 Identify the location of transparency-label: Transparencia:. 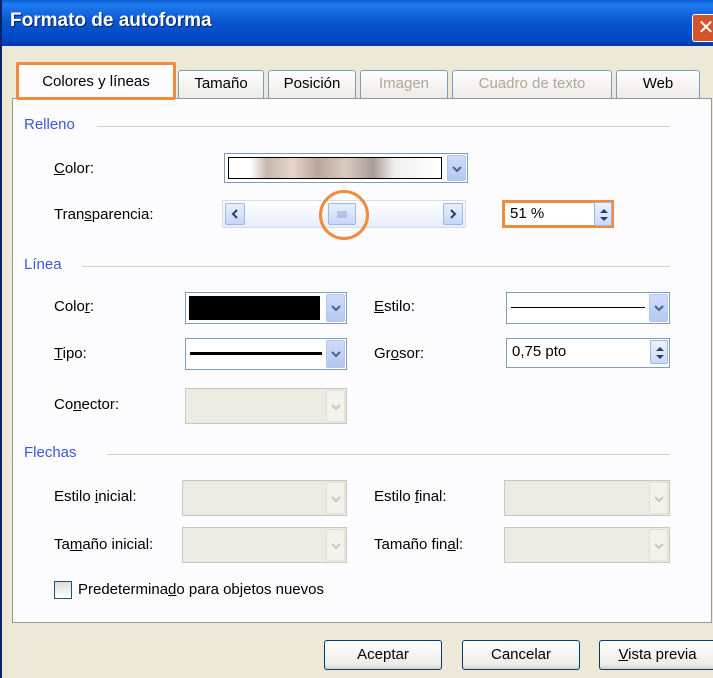
(104, 214).